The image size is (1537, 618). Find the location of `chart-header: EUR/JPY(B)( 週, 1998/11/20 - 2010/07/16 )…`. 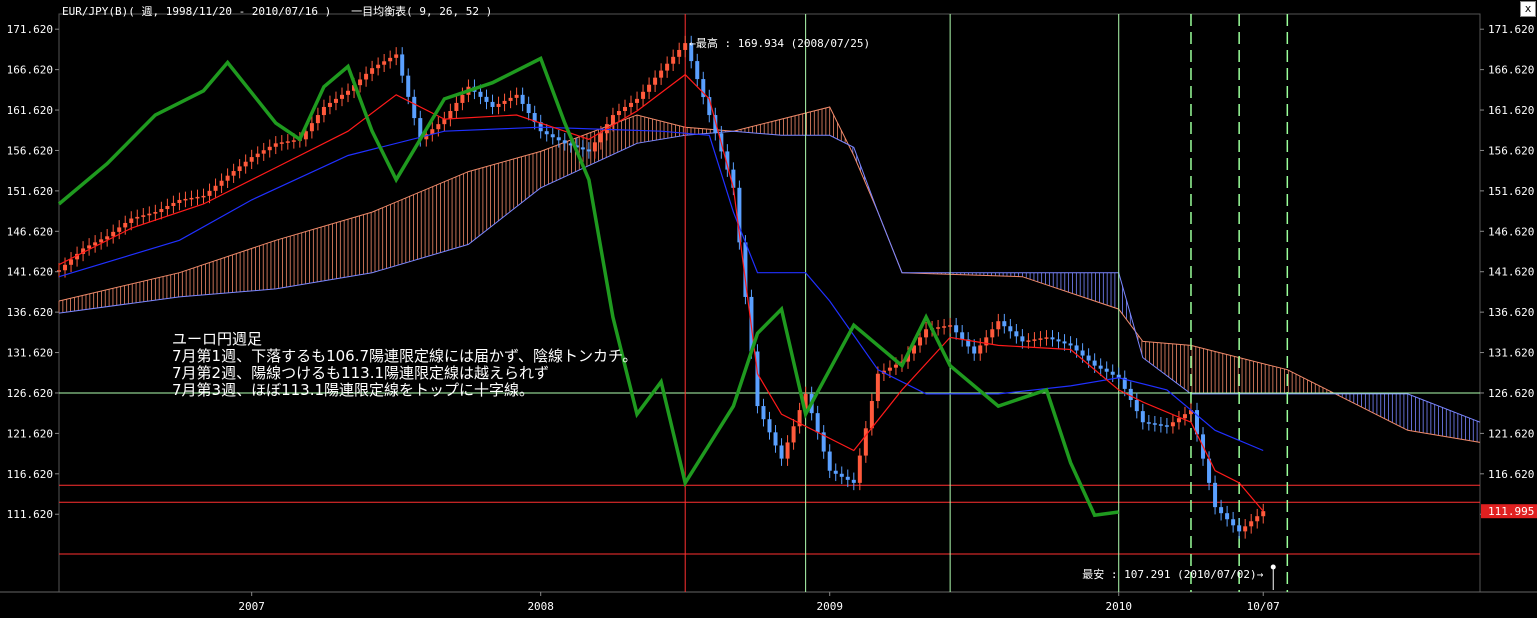

chart-header: EUR/JPY(B)( 週, 1998/11/20 - 2010/07/16 )… is located at coordinates (277, 11).